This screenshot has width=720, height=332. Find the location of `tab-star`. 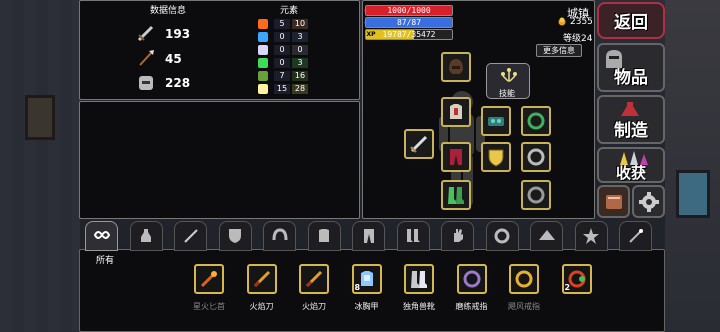

tab-star is located at coordinates (591, 236).